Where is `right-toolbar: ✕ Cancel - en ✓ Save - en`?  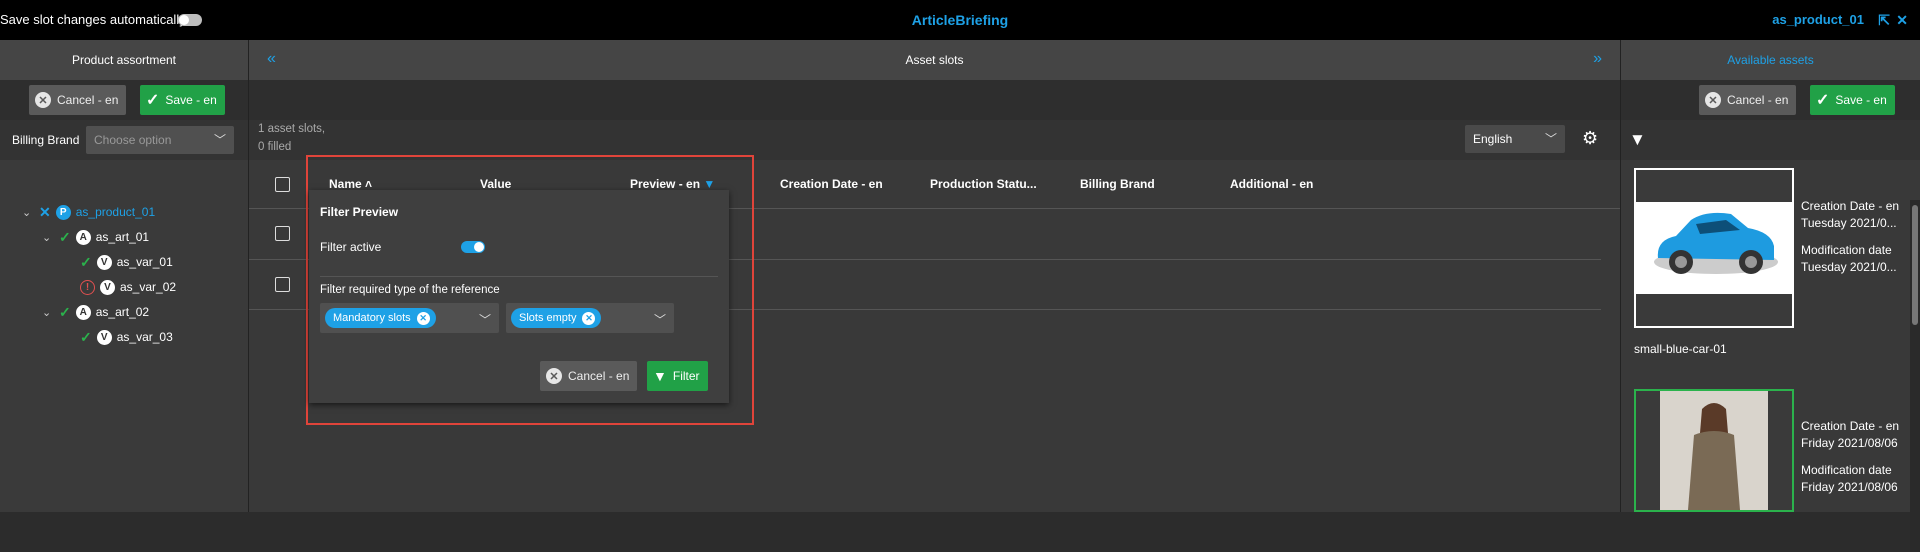
right-toolbar: ✕ Cancel - en ✓ Save - en is located at coordinates (1770, 100).